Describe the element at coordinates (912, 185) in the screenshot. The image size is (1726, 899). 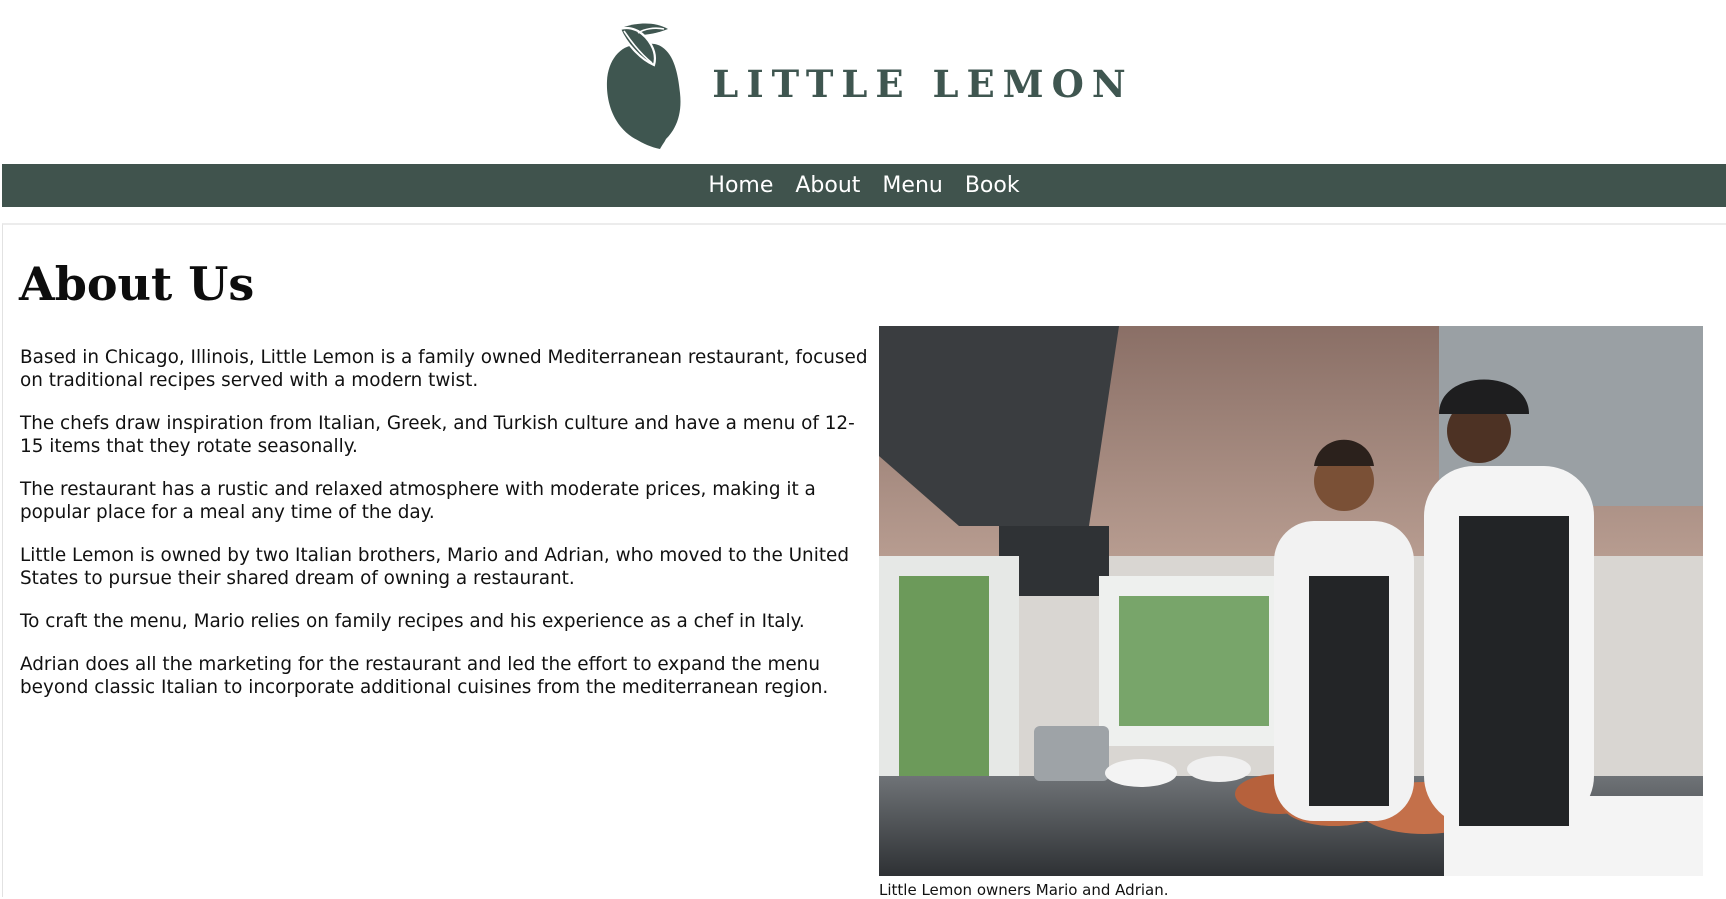
I see `nav-link-menu: Menu` at that location.